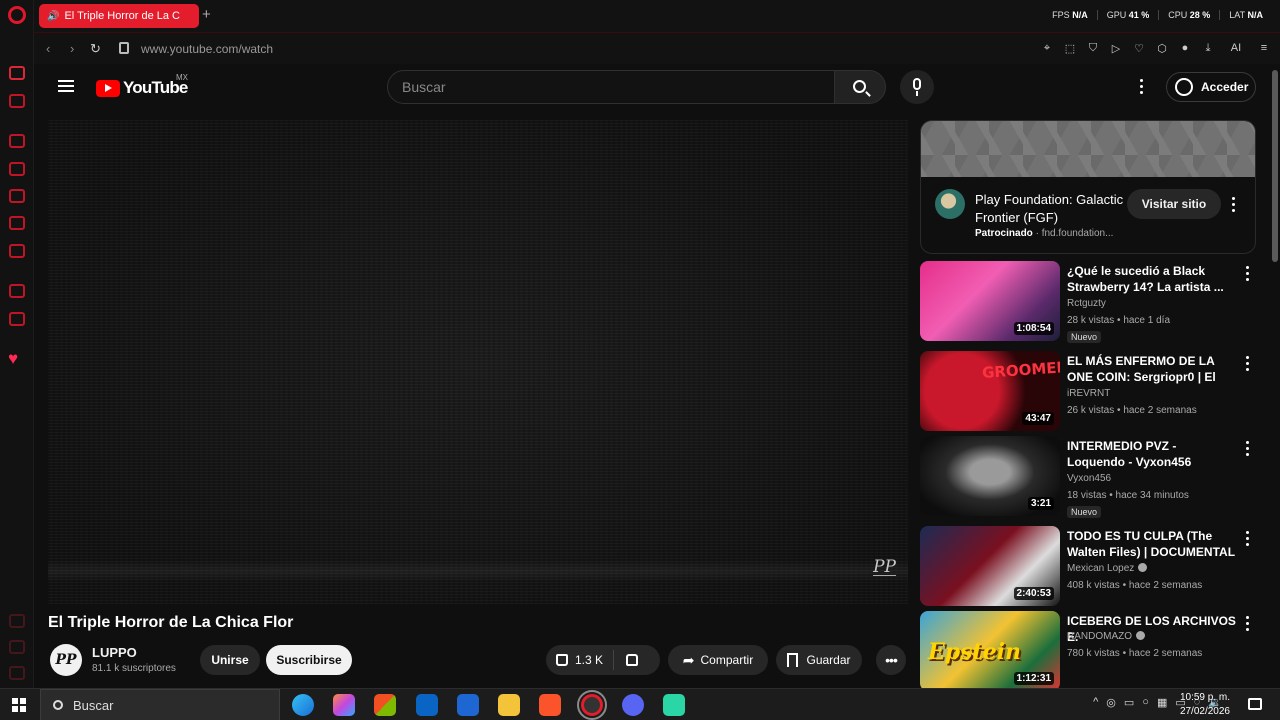  I want to click on lock-icon, so click(124, 48).